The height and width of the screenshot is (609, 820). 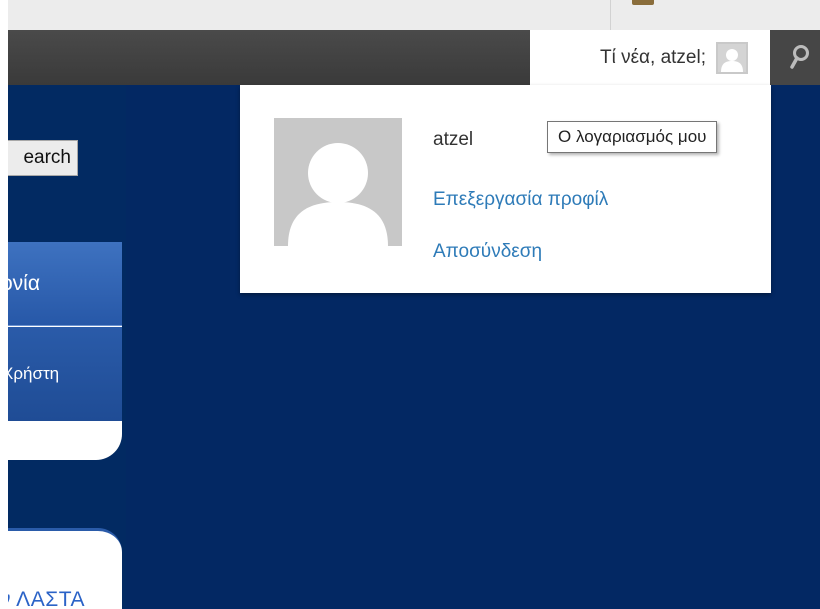 I want to click on search-button-label: earch, so click(x=47, y=157).